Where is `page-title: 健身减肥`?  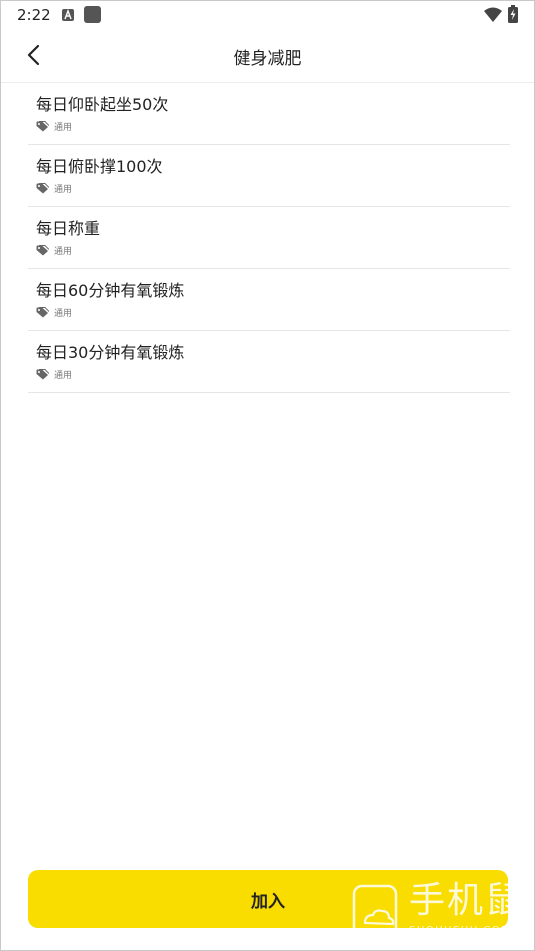 page-title: 健身减肥 is located at coordinates (267, 59).